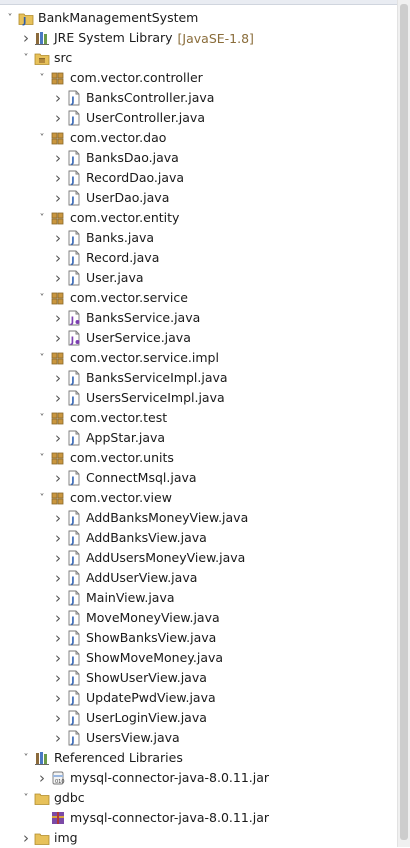  I want to click on tree-item: › J UserController.java, so click(199, 118).